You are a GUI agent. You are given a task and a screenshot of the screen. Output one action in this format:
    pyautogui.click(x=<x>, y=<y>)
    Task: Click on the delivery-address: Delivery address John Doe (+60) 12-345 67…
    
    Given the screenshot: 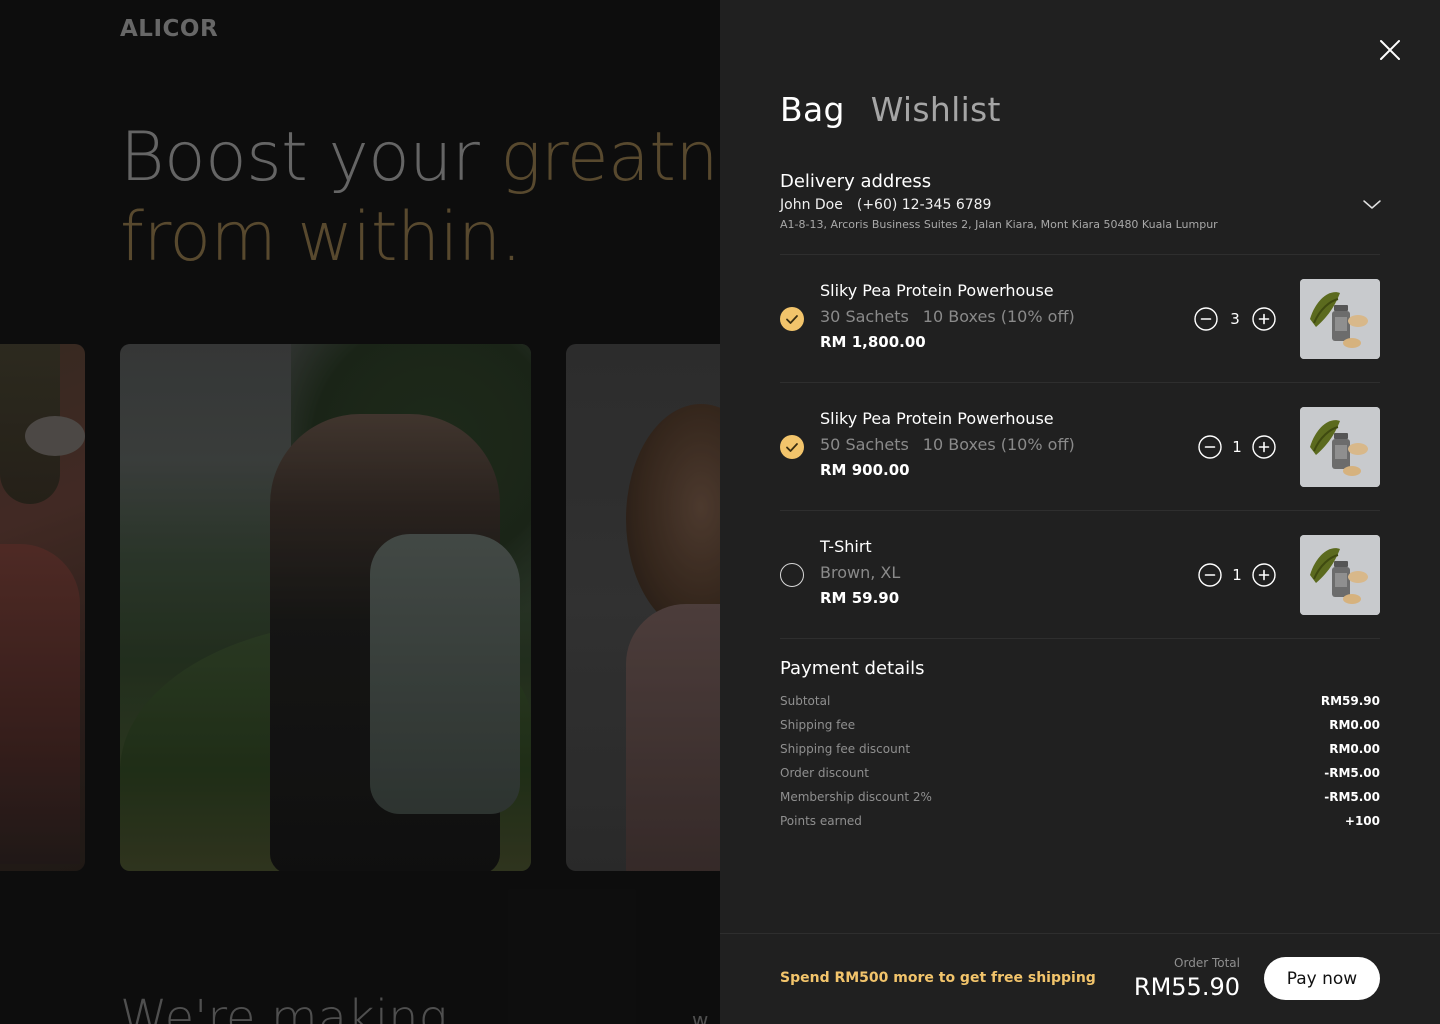 What is the action you would take?
    pyautogui.click(x=1080, y=201)
    